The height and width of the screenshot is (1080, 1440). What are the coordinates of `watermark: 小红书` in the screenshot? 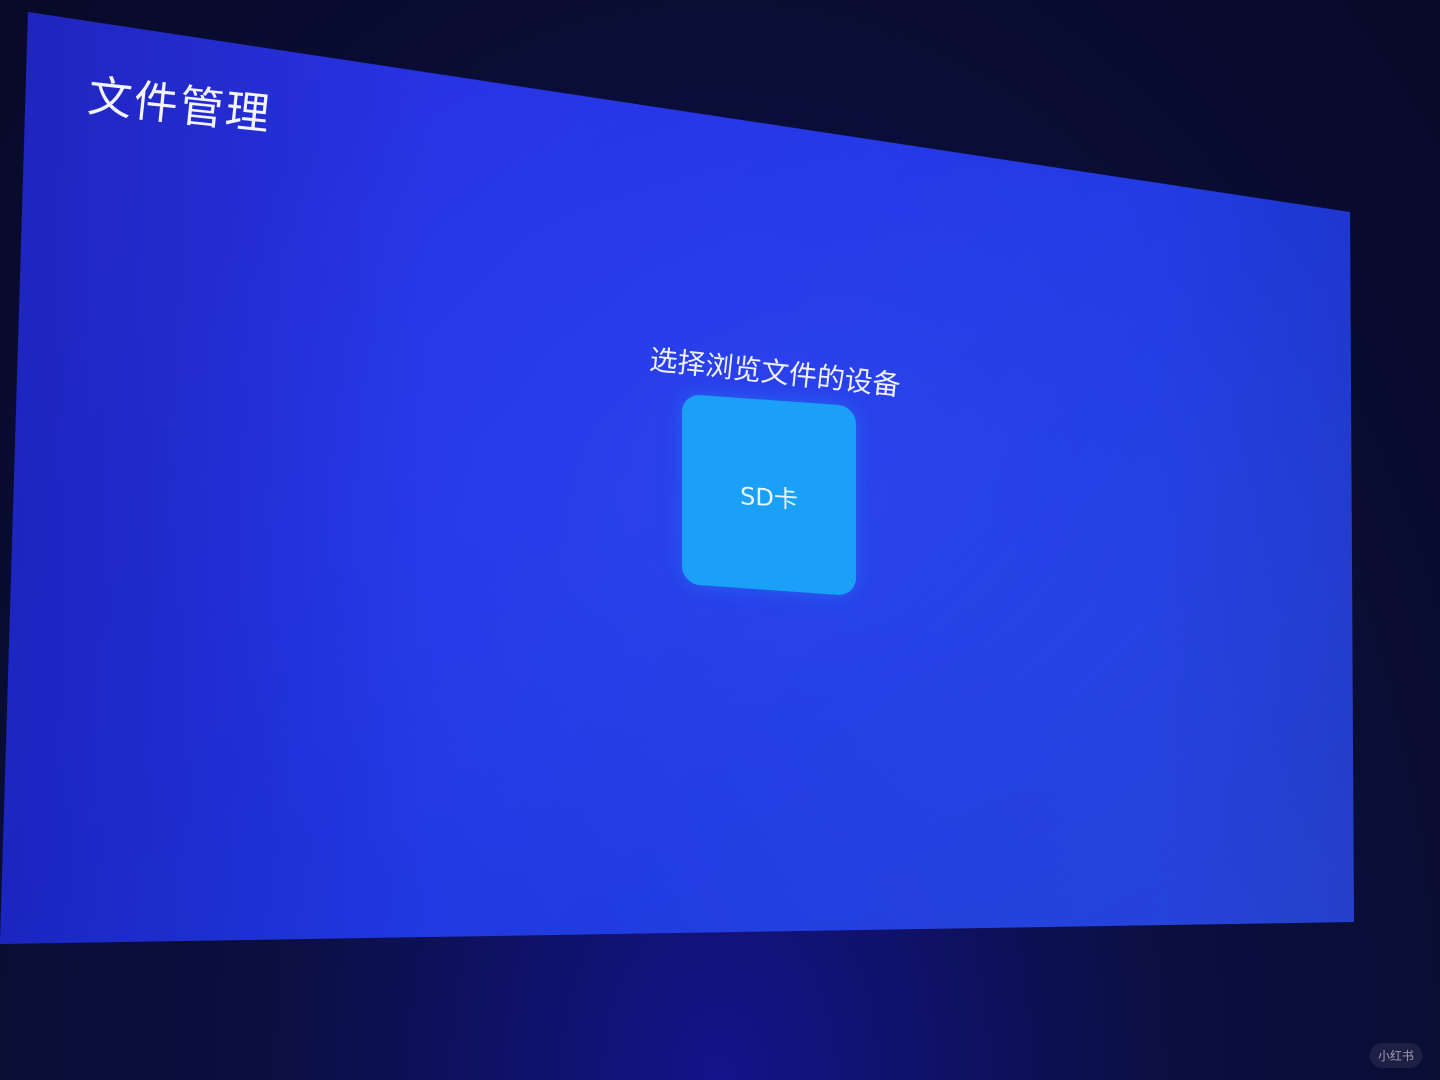 It's located at (1395, 1055).